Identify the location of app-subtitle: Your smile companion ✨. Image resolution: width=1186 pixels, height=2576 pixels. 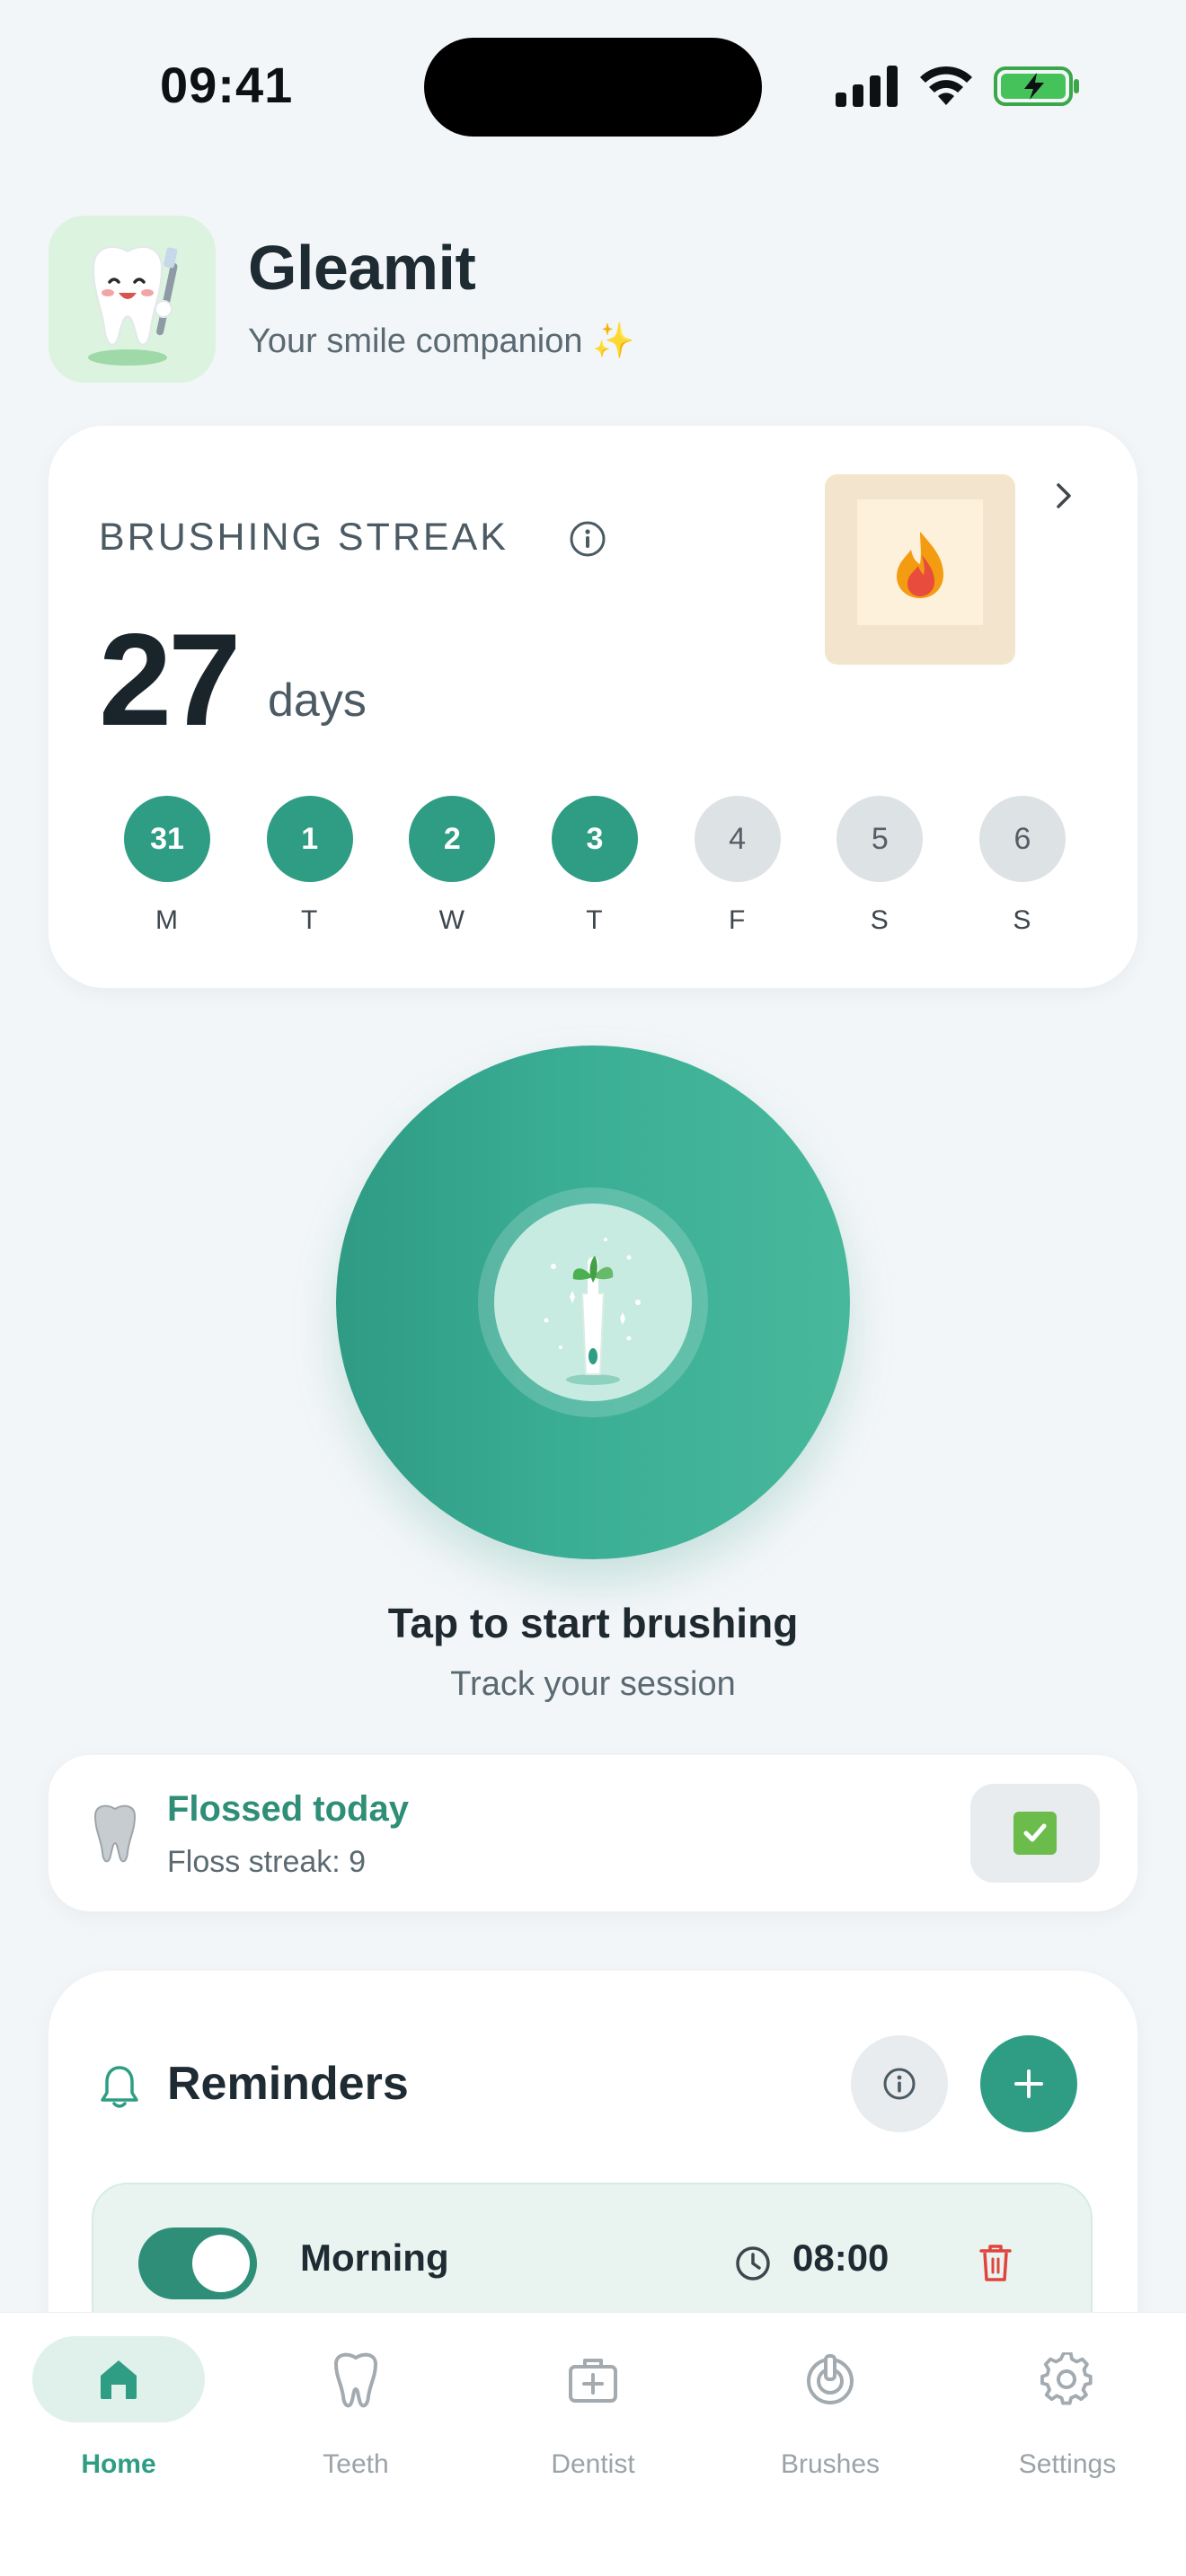
(441, 341).